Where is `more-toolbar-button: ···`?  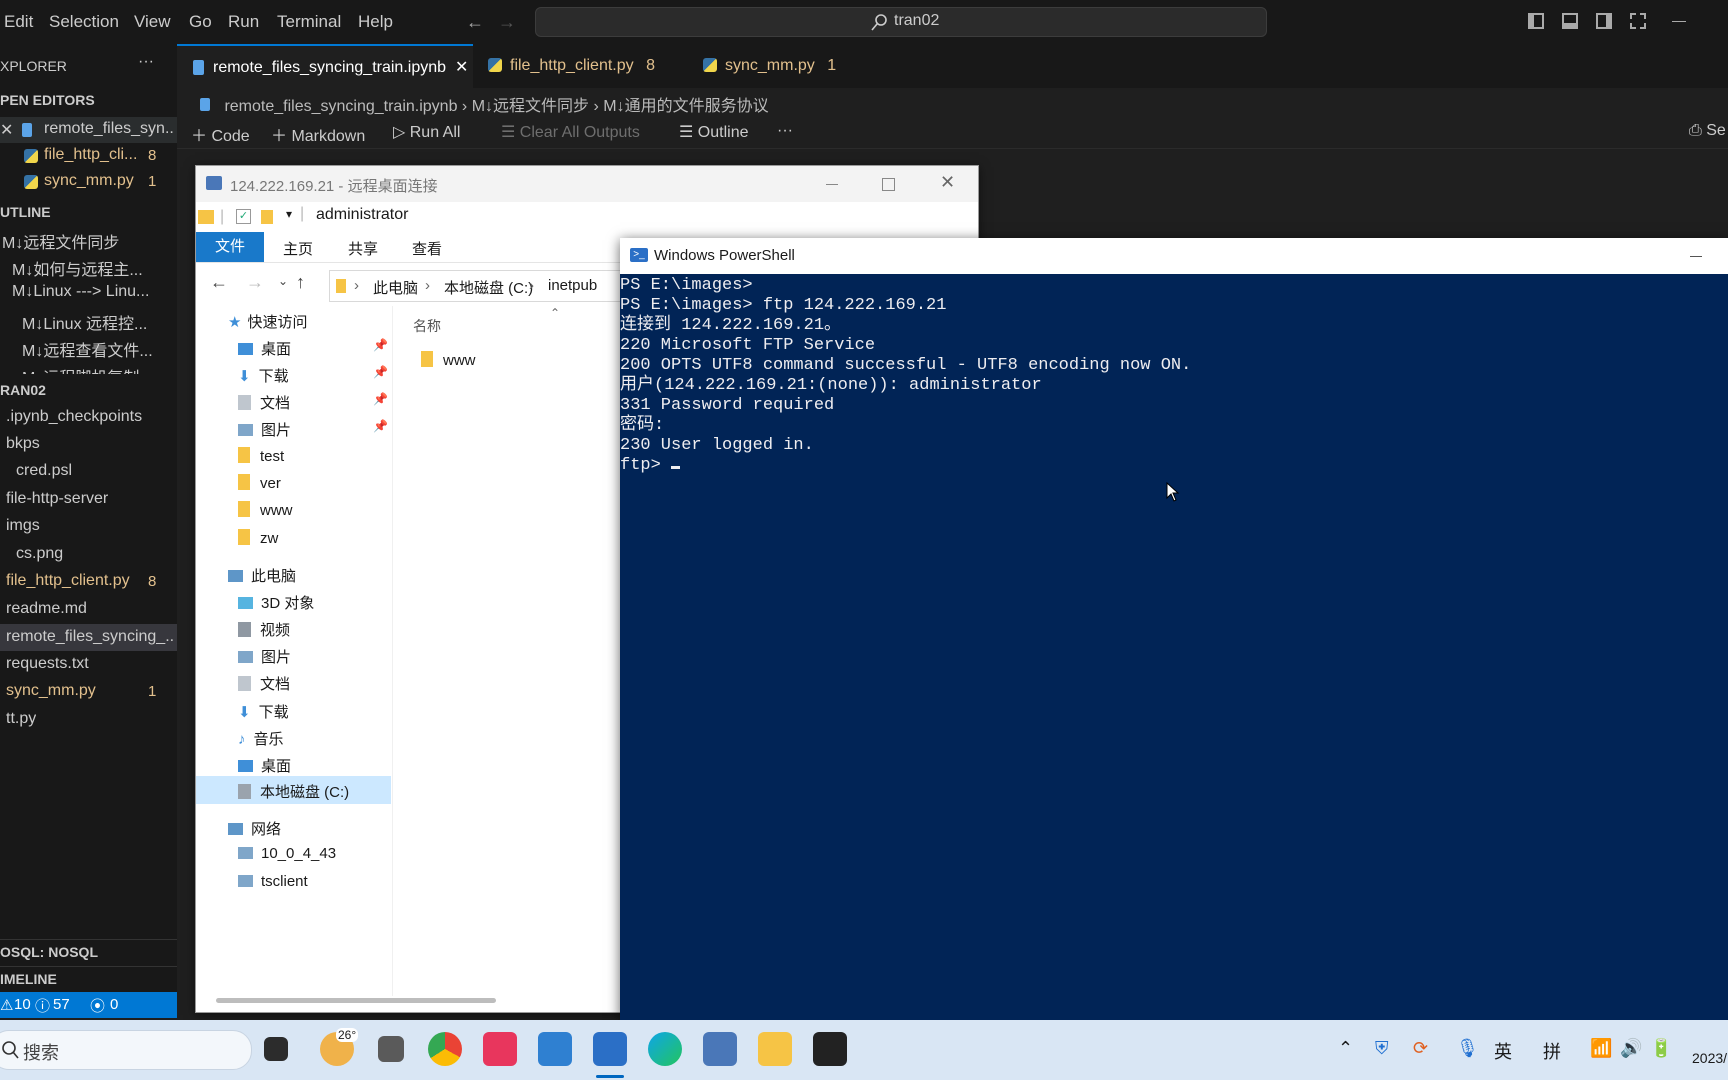 more-toolbar-button: ··· is located at coordinates (785, 131).